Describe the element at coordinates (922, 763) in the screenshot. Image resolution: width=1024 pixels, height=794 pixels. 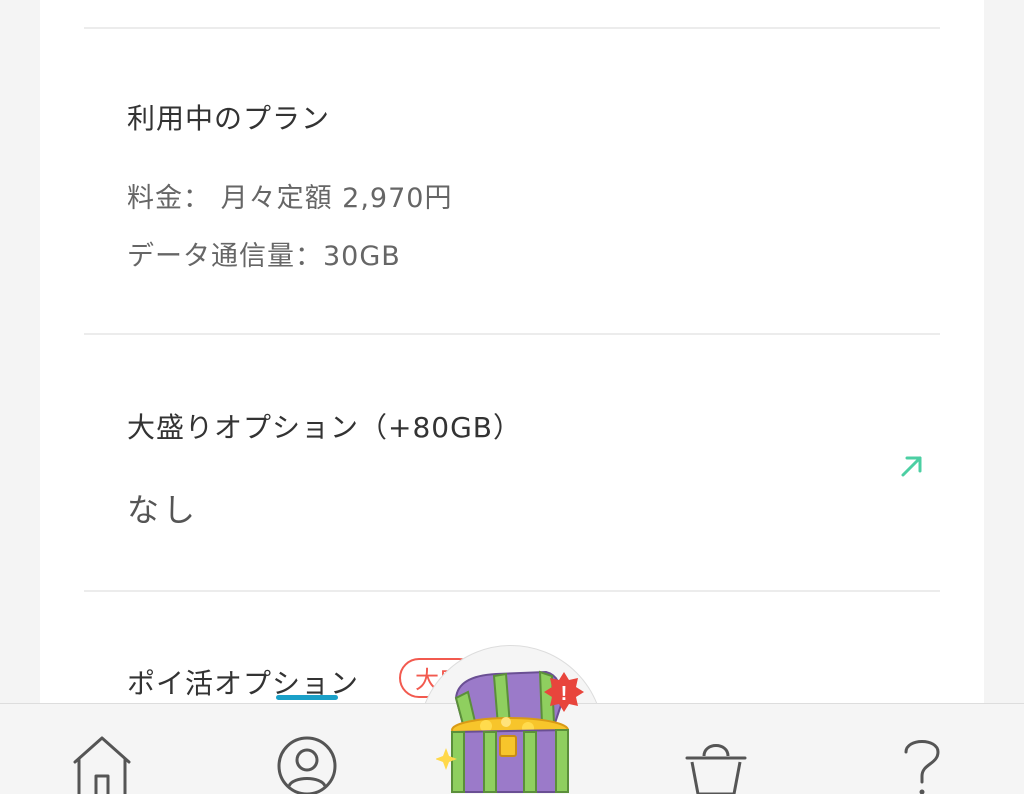
I see `help-icon` at that location.